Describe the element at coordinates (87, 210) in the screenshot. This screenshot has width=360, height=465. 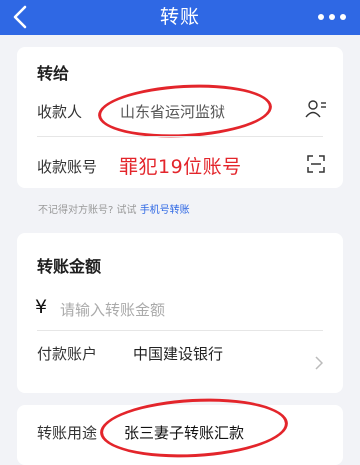
I see `hint-text: 不记得对方账号? 试试` at that location.